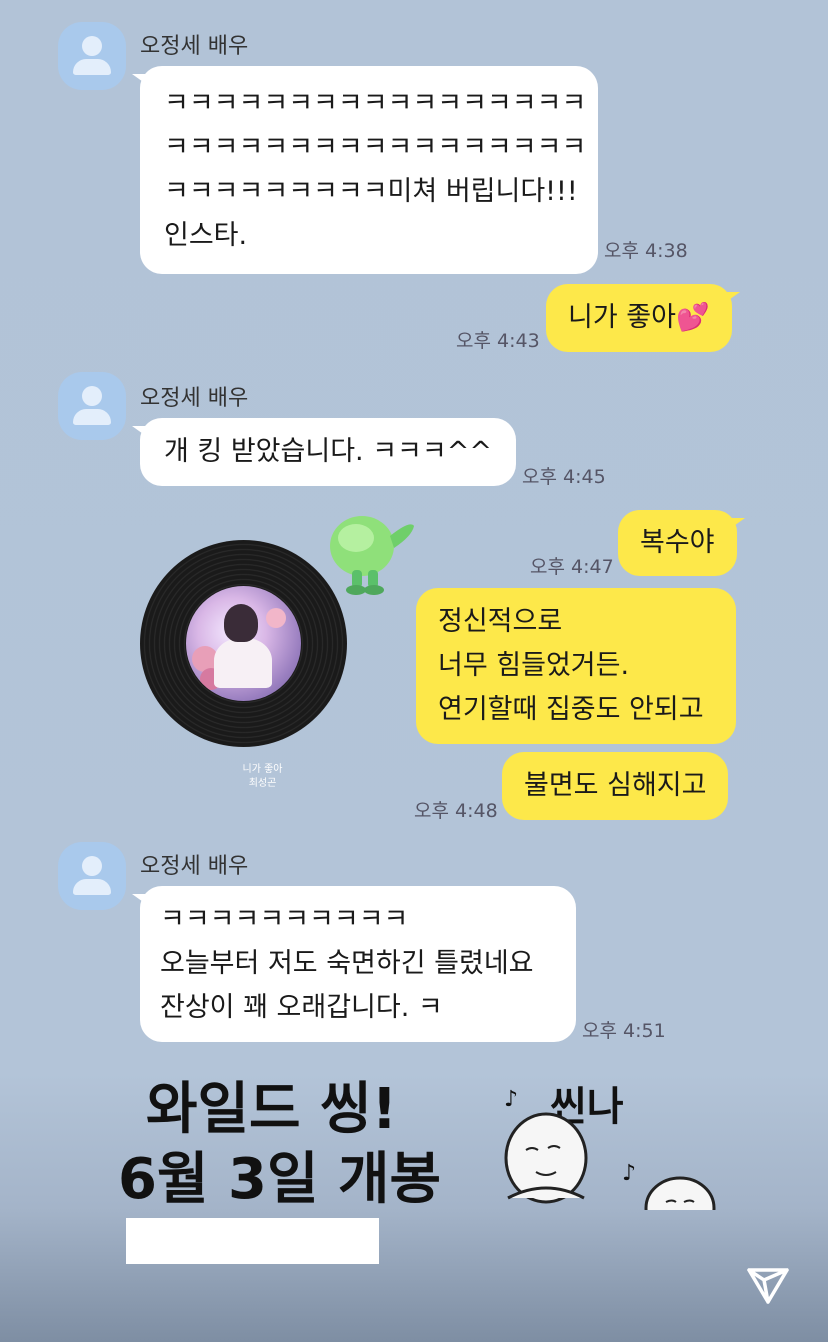  I want to click on message-bubble: 개 킹 받았습니다. ㅋㅋㅋ^^, so click(324, 452).